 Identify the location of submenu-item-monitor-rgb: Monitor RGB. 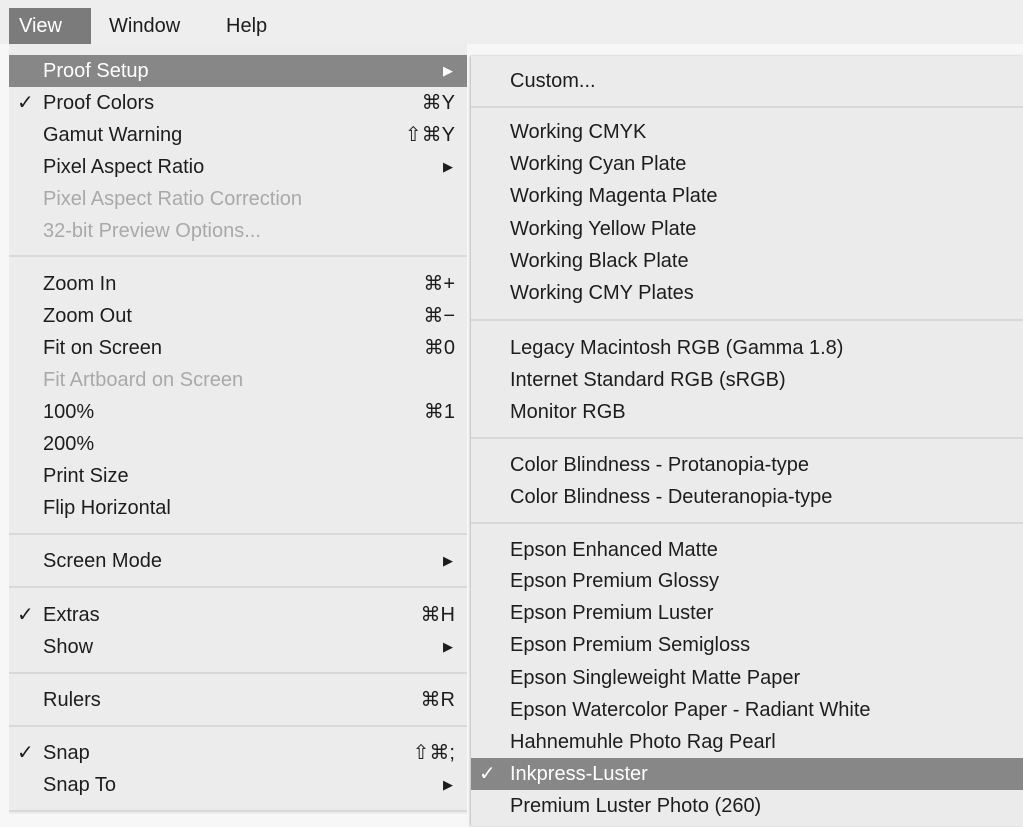
(747, 412).